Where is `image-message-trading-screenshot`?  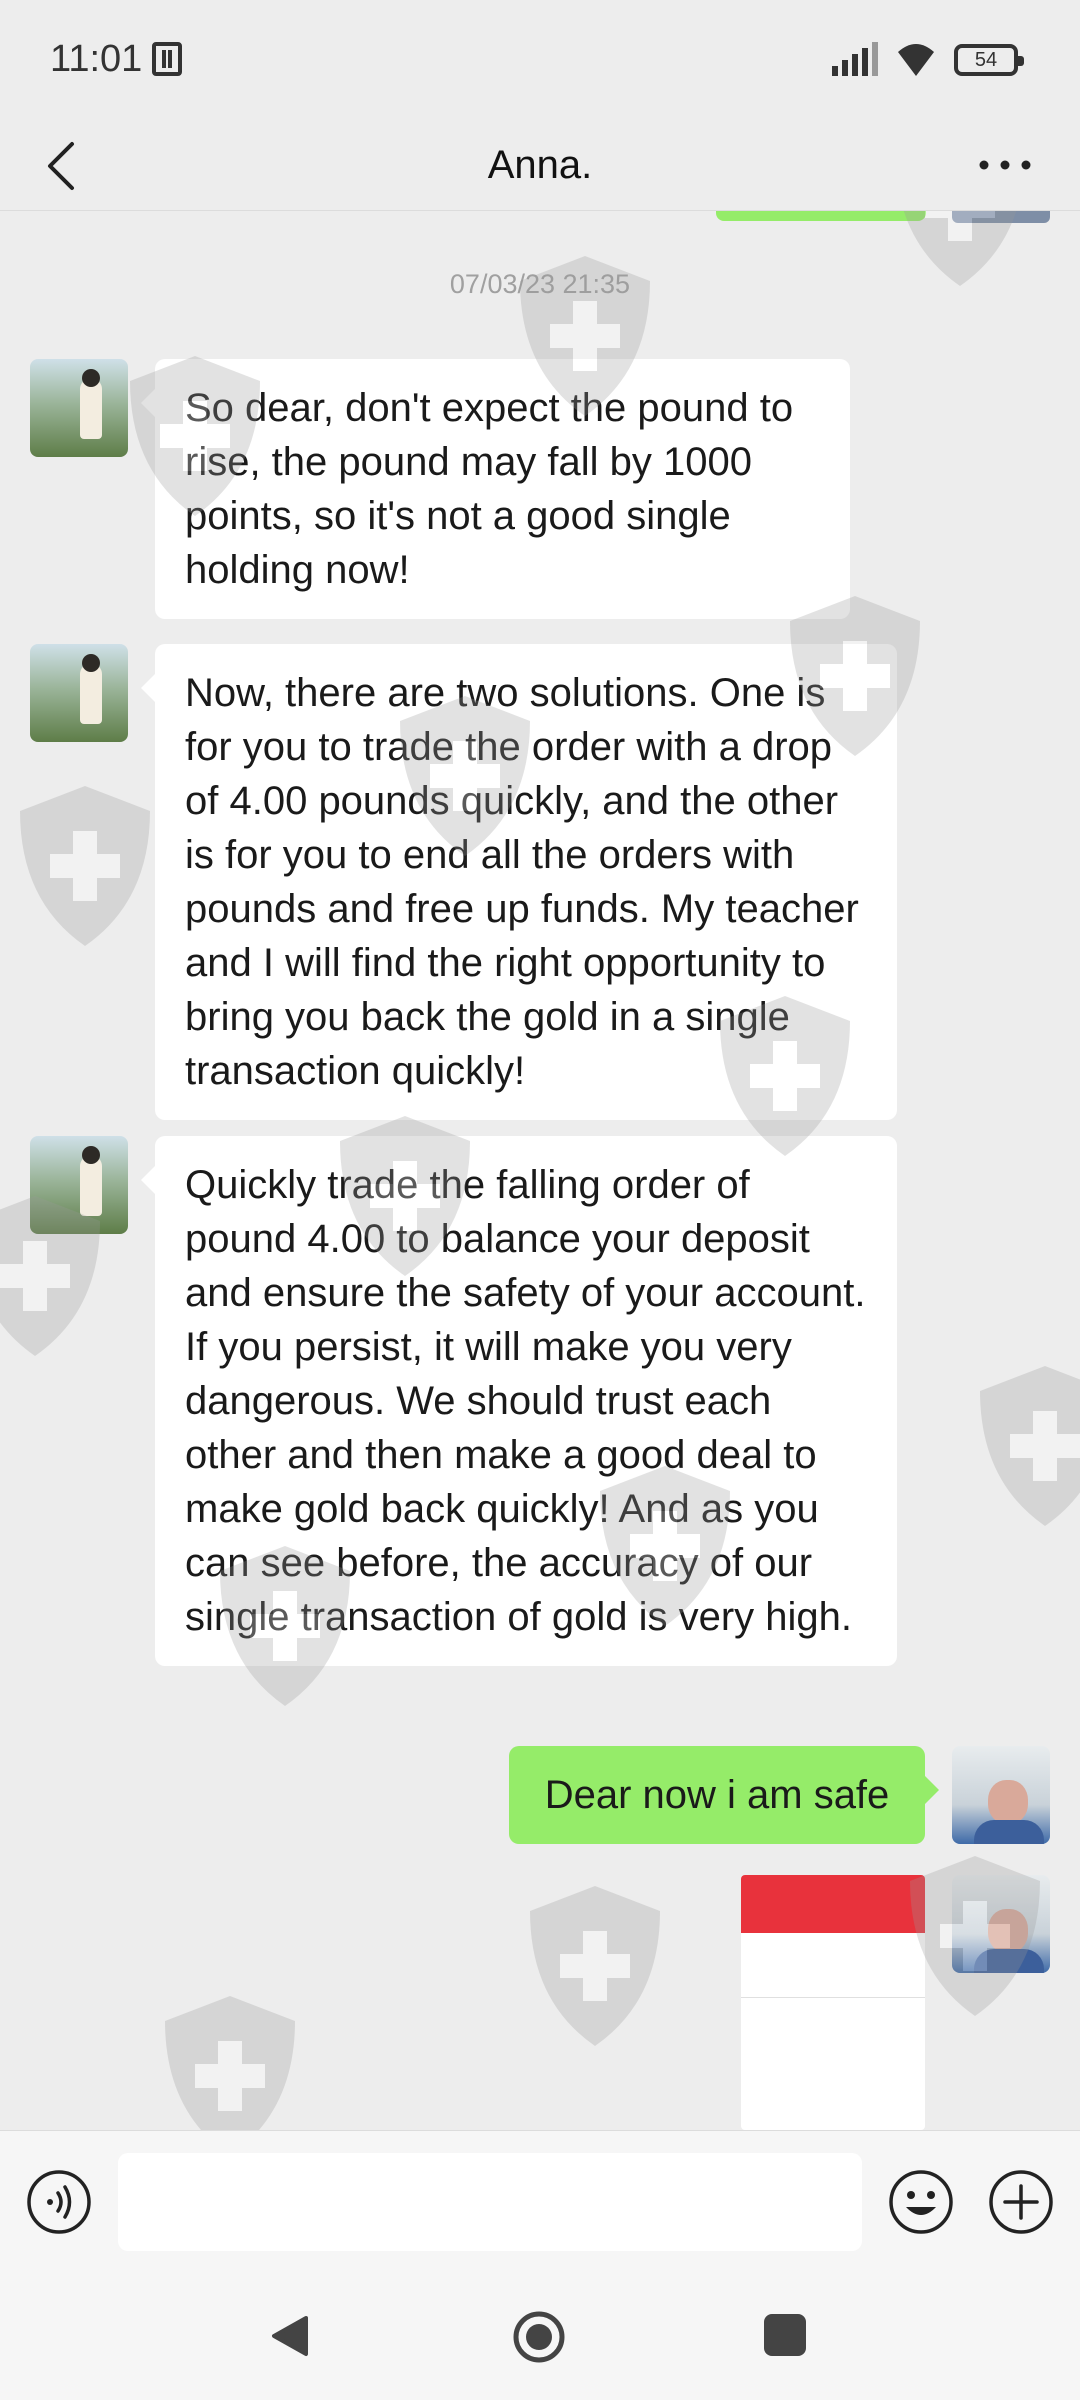 image-message-trading-screenshot is located at coordinates (833, 2002).